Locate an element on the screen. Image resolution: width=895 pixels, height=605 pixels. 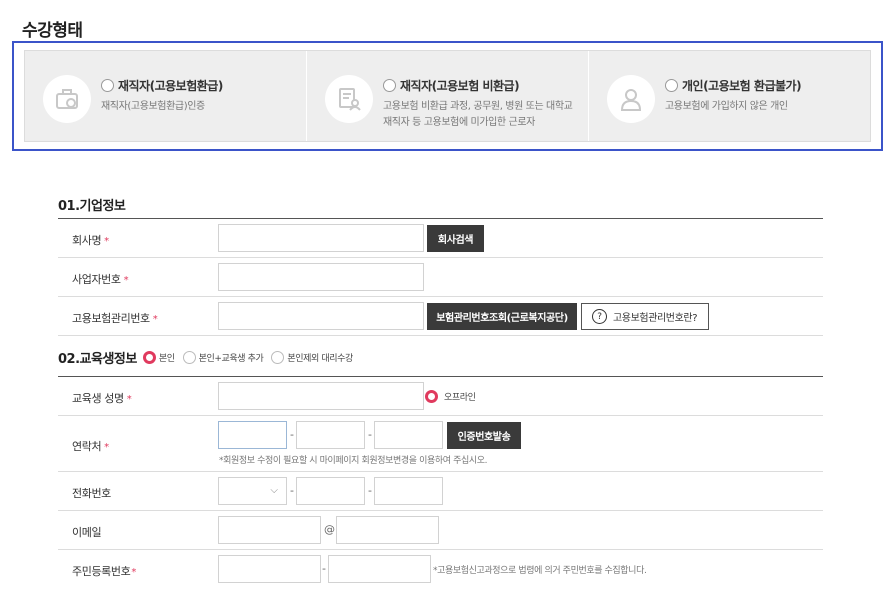
option-self-plus-label: 본인+교육생 추가 is located at coordinates (231, 358).